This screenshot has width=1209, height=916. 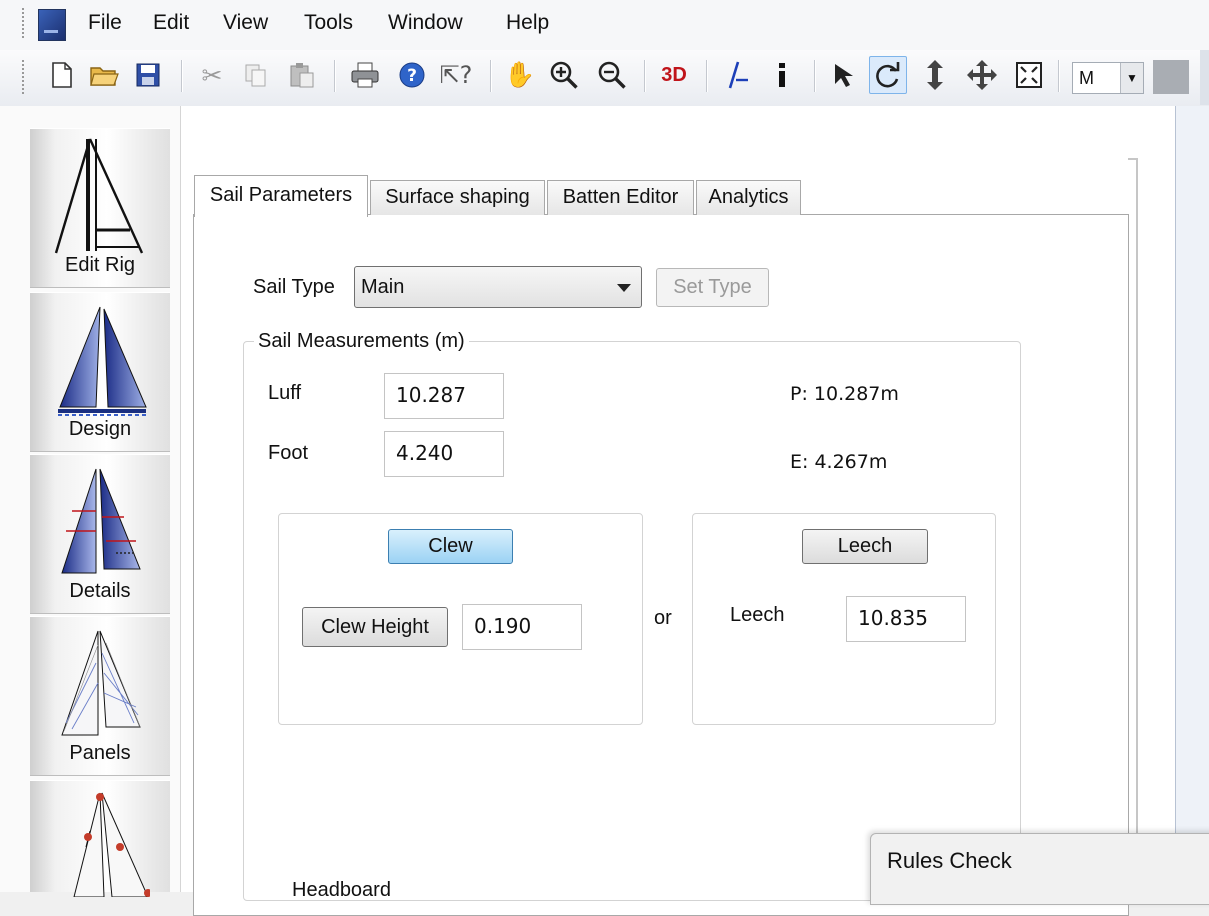 I want to click on mode-dropdown: M ▼, so click(x=1108, y=78).